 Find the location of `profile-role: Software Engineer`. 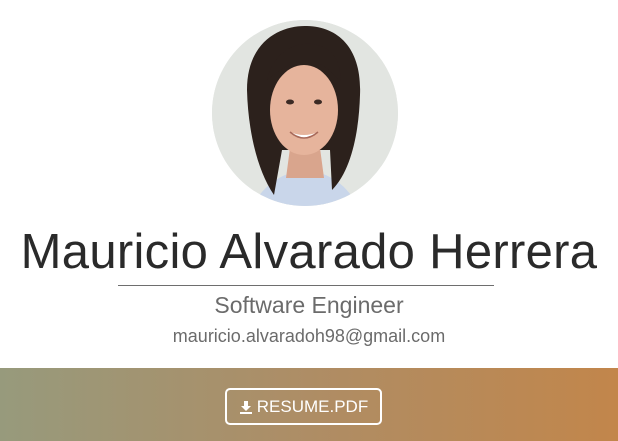

profile-role: Software Engineer is located at coordinates (309, 305).